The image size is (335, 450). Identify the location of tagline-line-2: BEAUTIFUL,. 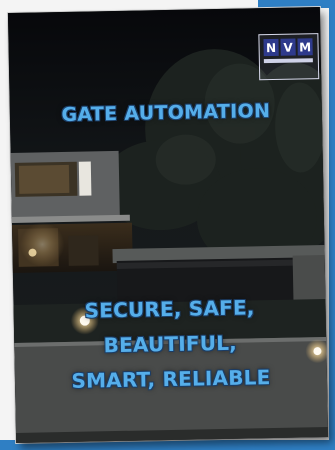
(170, 344).